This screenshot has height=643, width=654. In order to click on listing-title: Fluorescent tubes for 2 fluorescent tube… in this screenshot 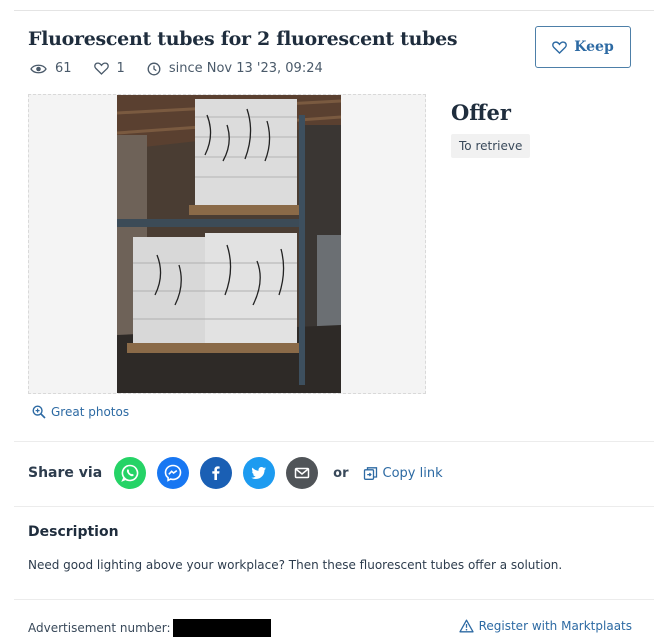, I will do `click(243, 39)`.